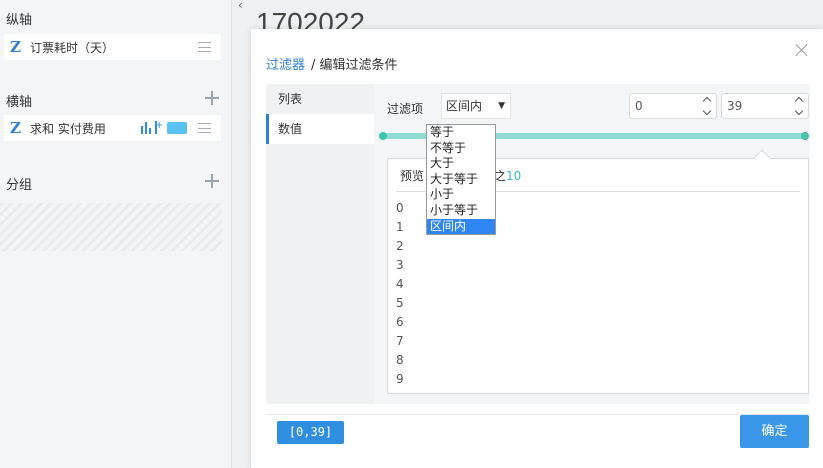 Image resolution: width=823 pixels, height=468 pixels. What do you see at coordinates (68, 128) in the screenshot?
I see `x-axis-field-label: 求和 实付费用` at bounding box center [68, 128].